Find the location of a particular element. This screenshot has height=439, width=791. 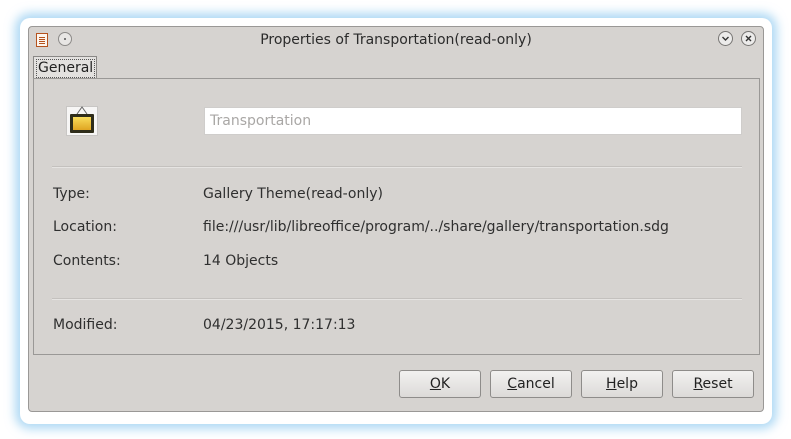

reset-button: Reset is located at coordinates (713, 384).